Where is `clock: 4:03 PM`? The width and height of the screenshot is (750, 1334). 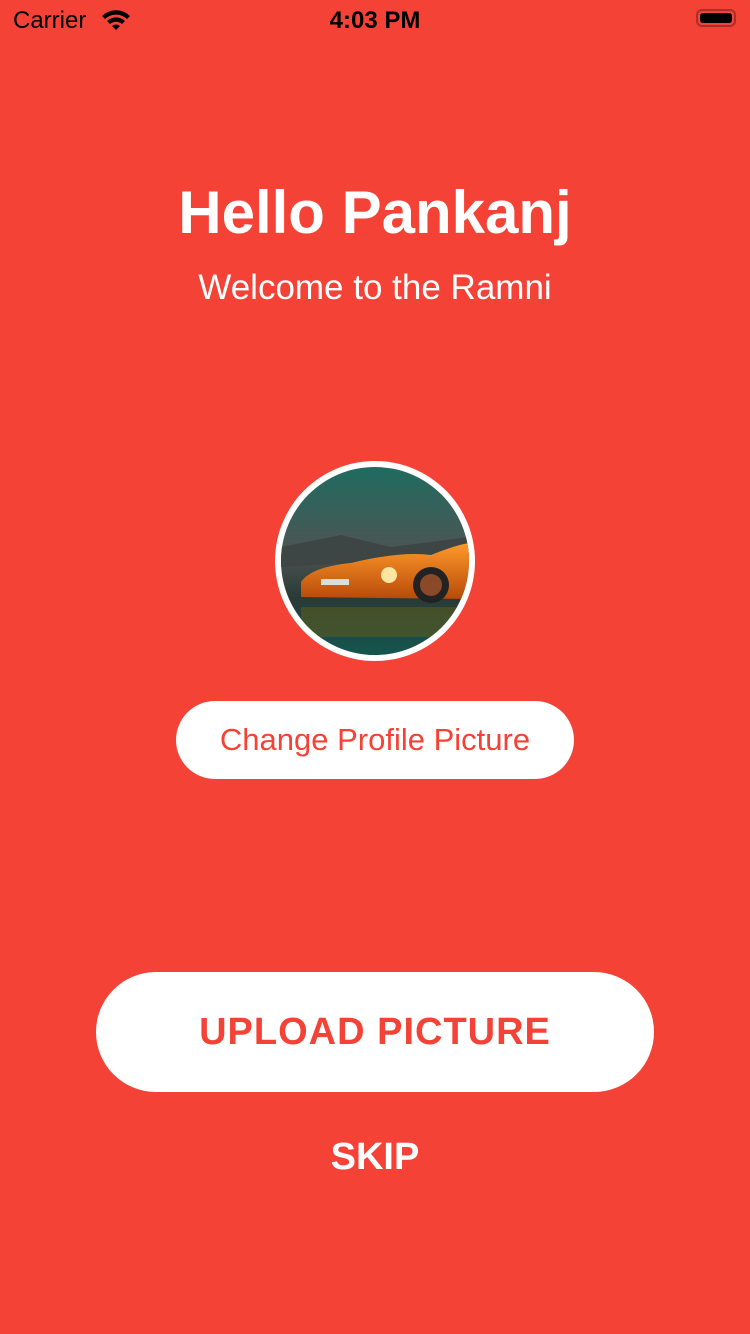
clock: 4:03 PM is located at coordinates (375, 20).